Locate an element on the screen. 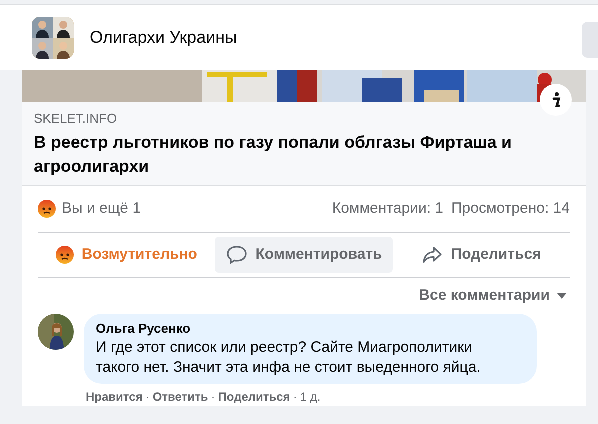 The height and width of the screenshot is (424, 598). reaction-button: Возмутительно is located at coordinates (127, 255).